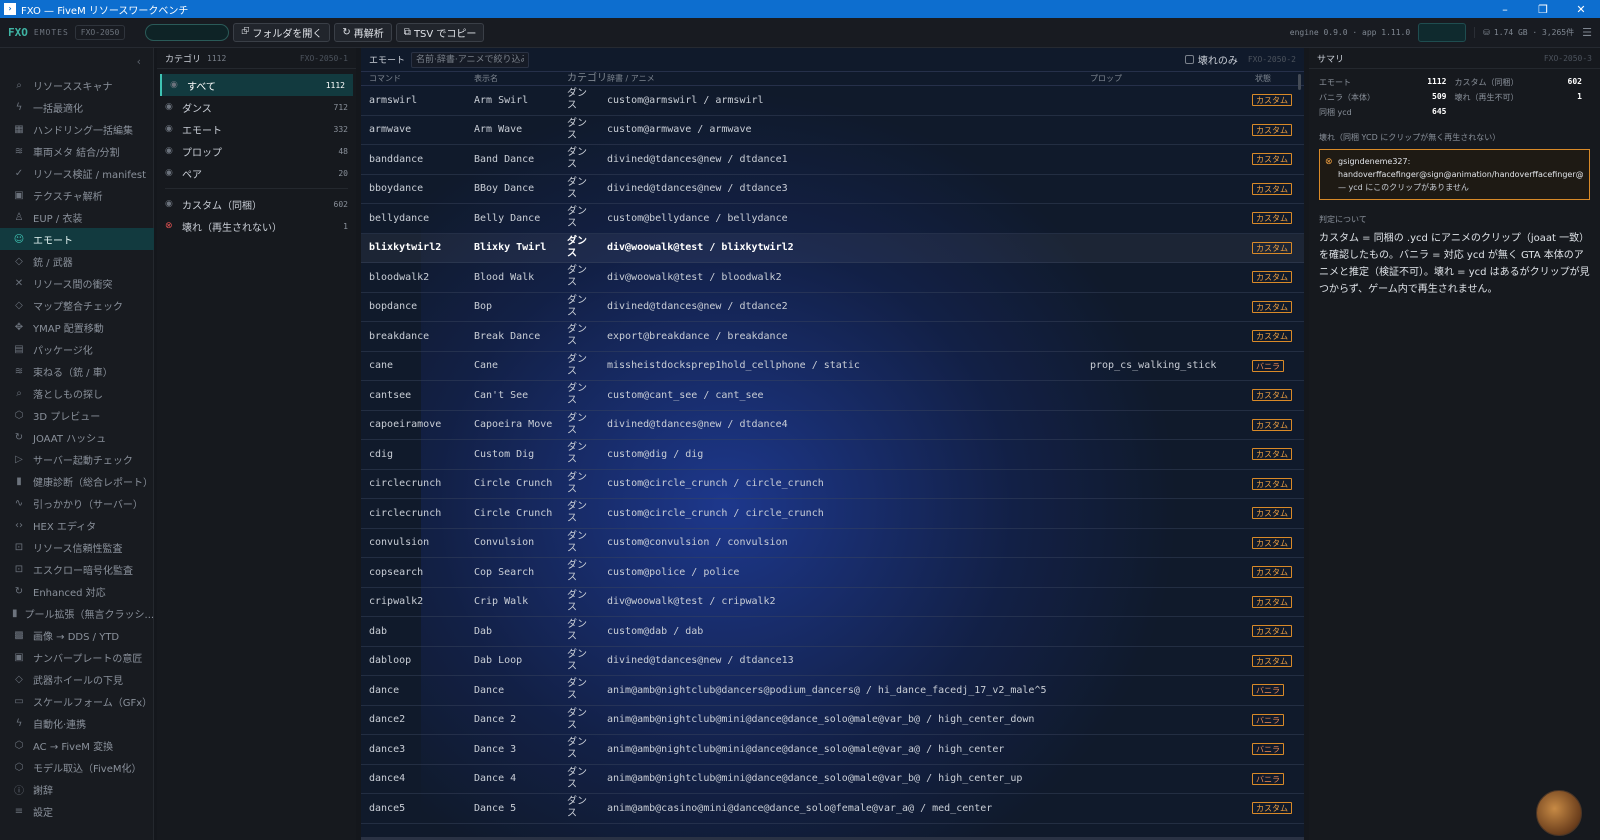  I want to click on col-dict: 辞書 / アニメ, so click(631, 78).